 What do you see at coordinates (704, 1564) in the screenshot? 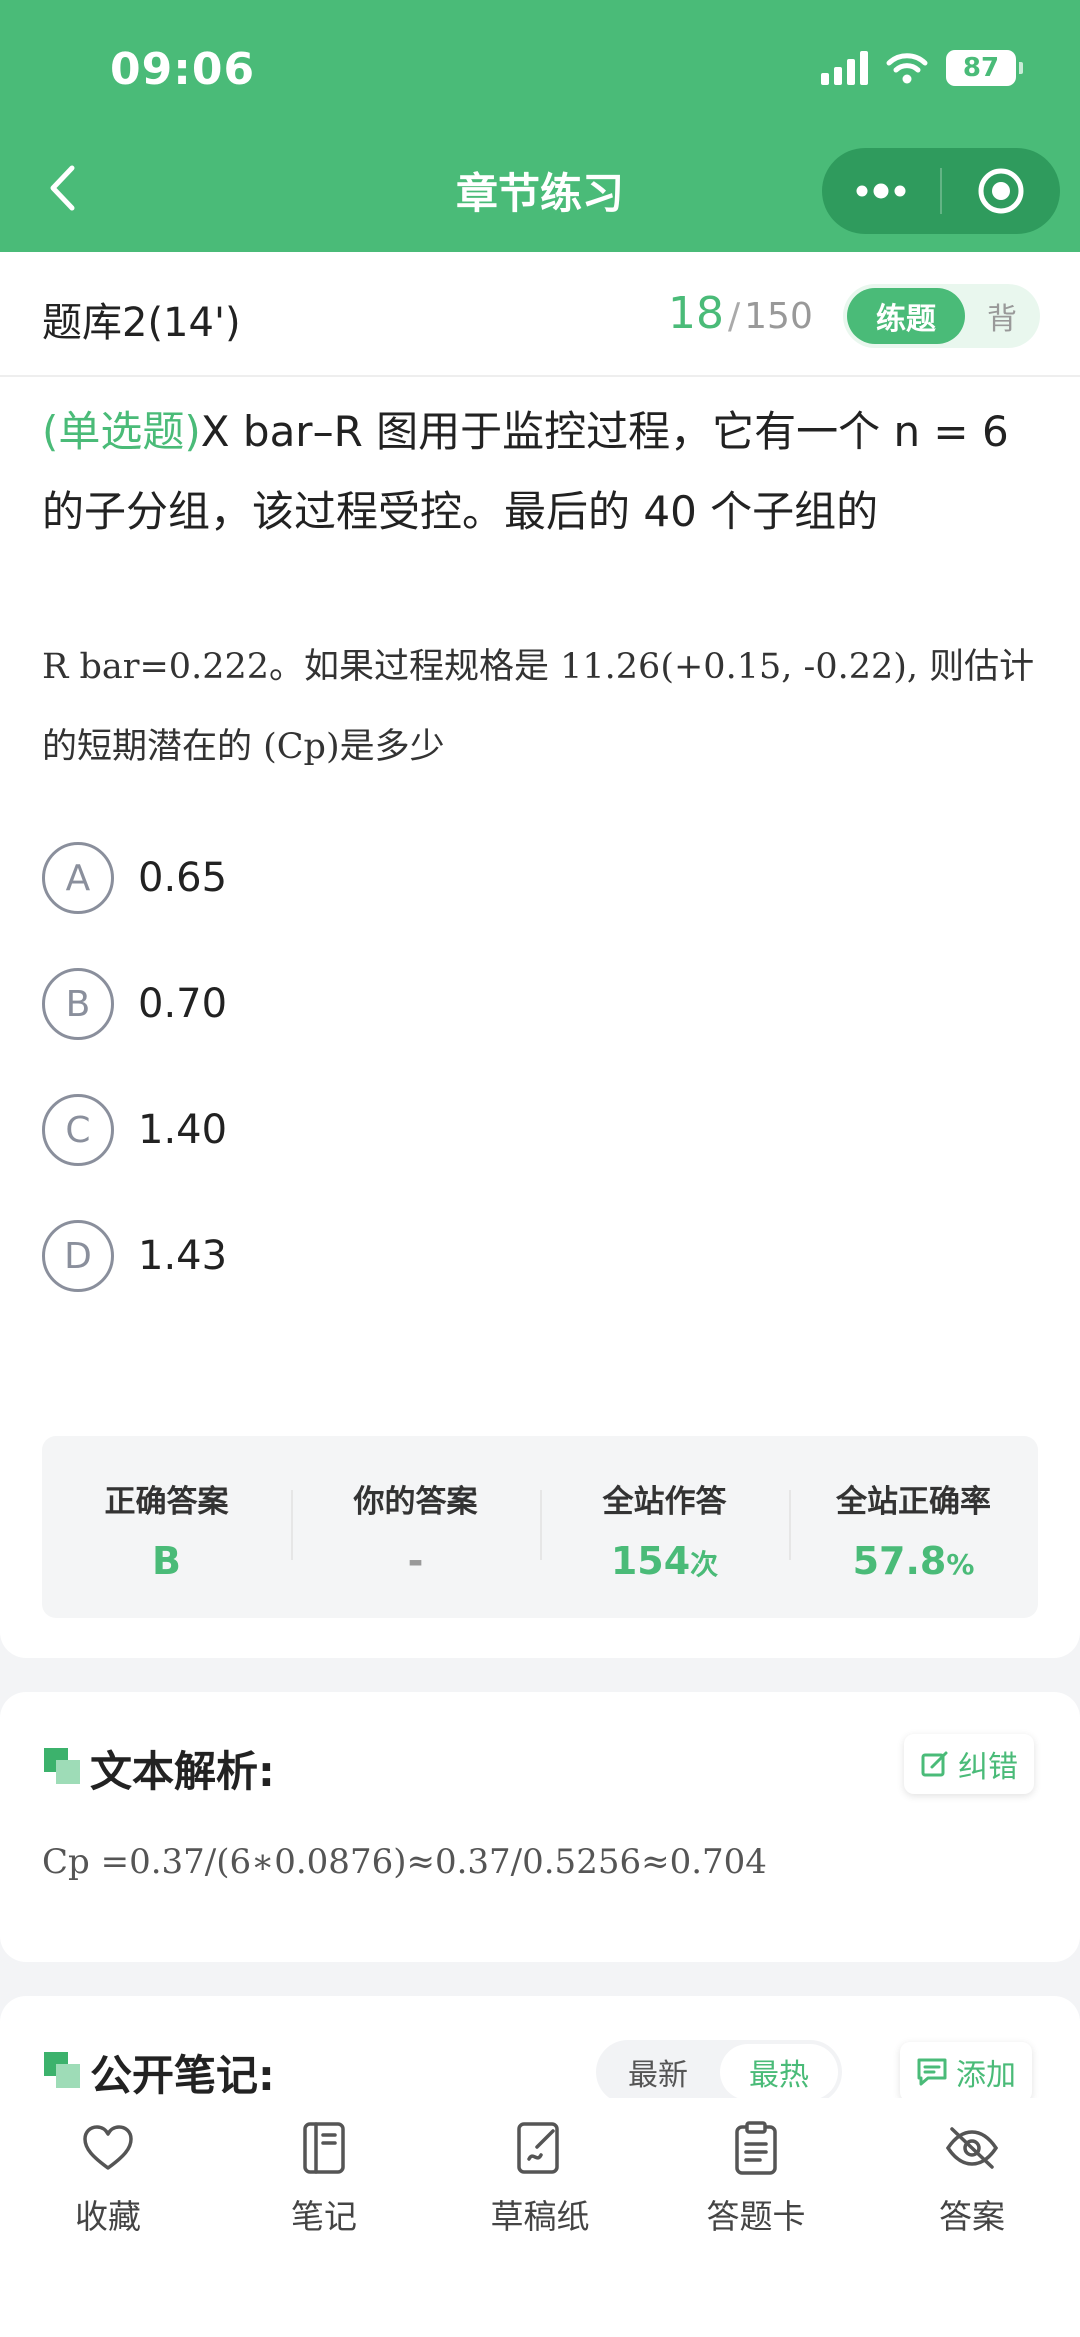
I see `stat-unit: 次` at bounding box center [704, 1564].